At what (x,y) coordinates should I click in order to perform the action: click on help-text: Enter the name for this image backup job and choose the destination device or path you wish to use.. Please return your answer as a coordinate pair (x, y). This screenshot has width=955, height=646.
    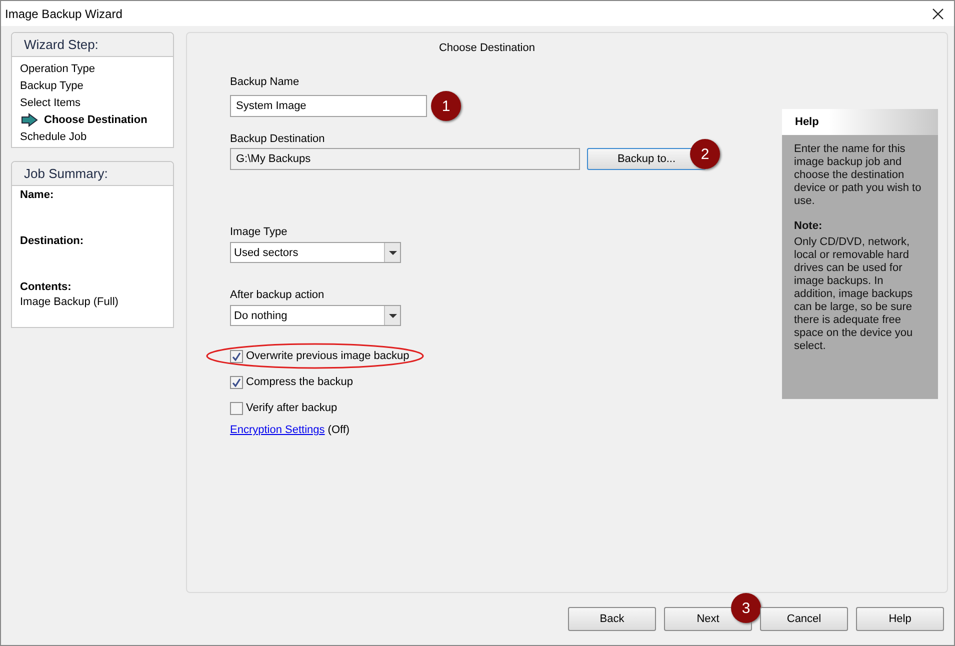
    Looking at the image, I should click on (858, 175).